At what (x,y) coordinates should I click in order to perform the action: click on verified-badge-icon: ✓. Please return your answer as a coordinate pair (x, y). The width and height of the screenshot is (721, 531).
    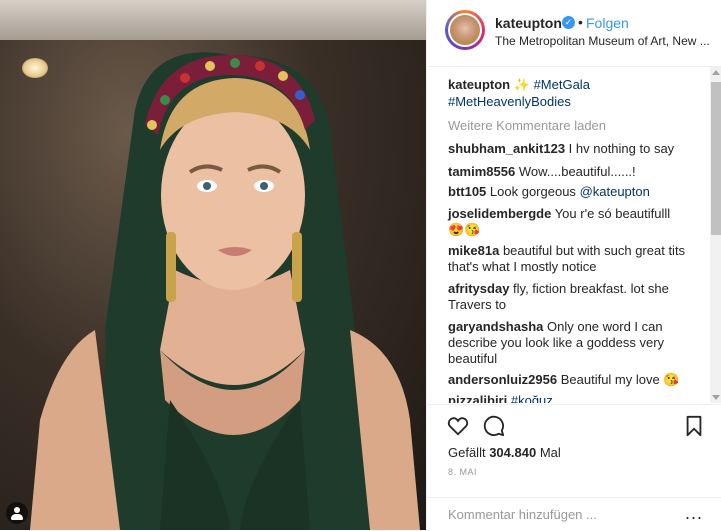
    Looking at the image, I should click on (568, 22).